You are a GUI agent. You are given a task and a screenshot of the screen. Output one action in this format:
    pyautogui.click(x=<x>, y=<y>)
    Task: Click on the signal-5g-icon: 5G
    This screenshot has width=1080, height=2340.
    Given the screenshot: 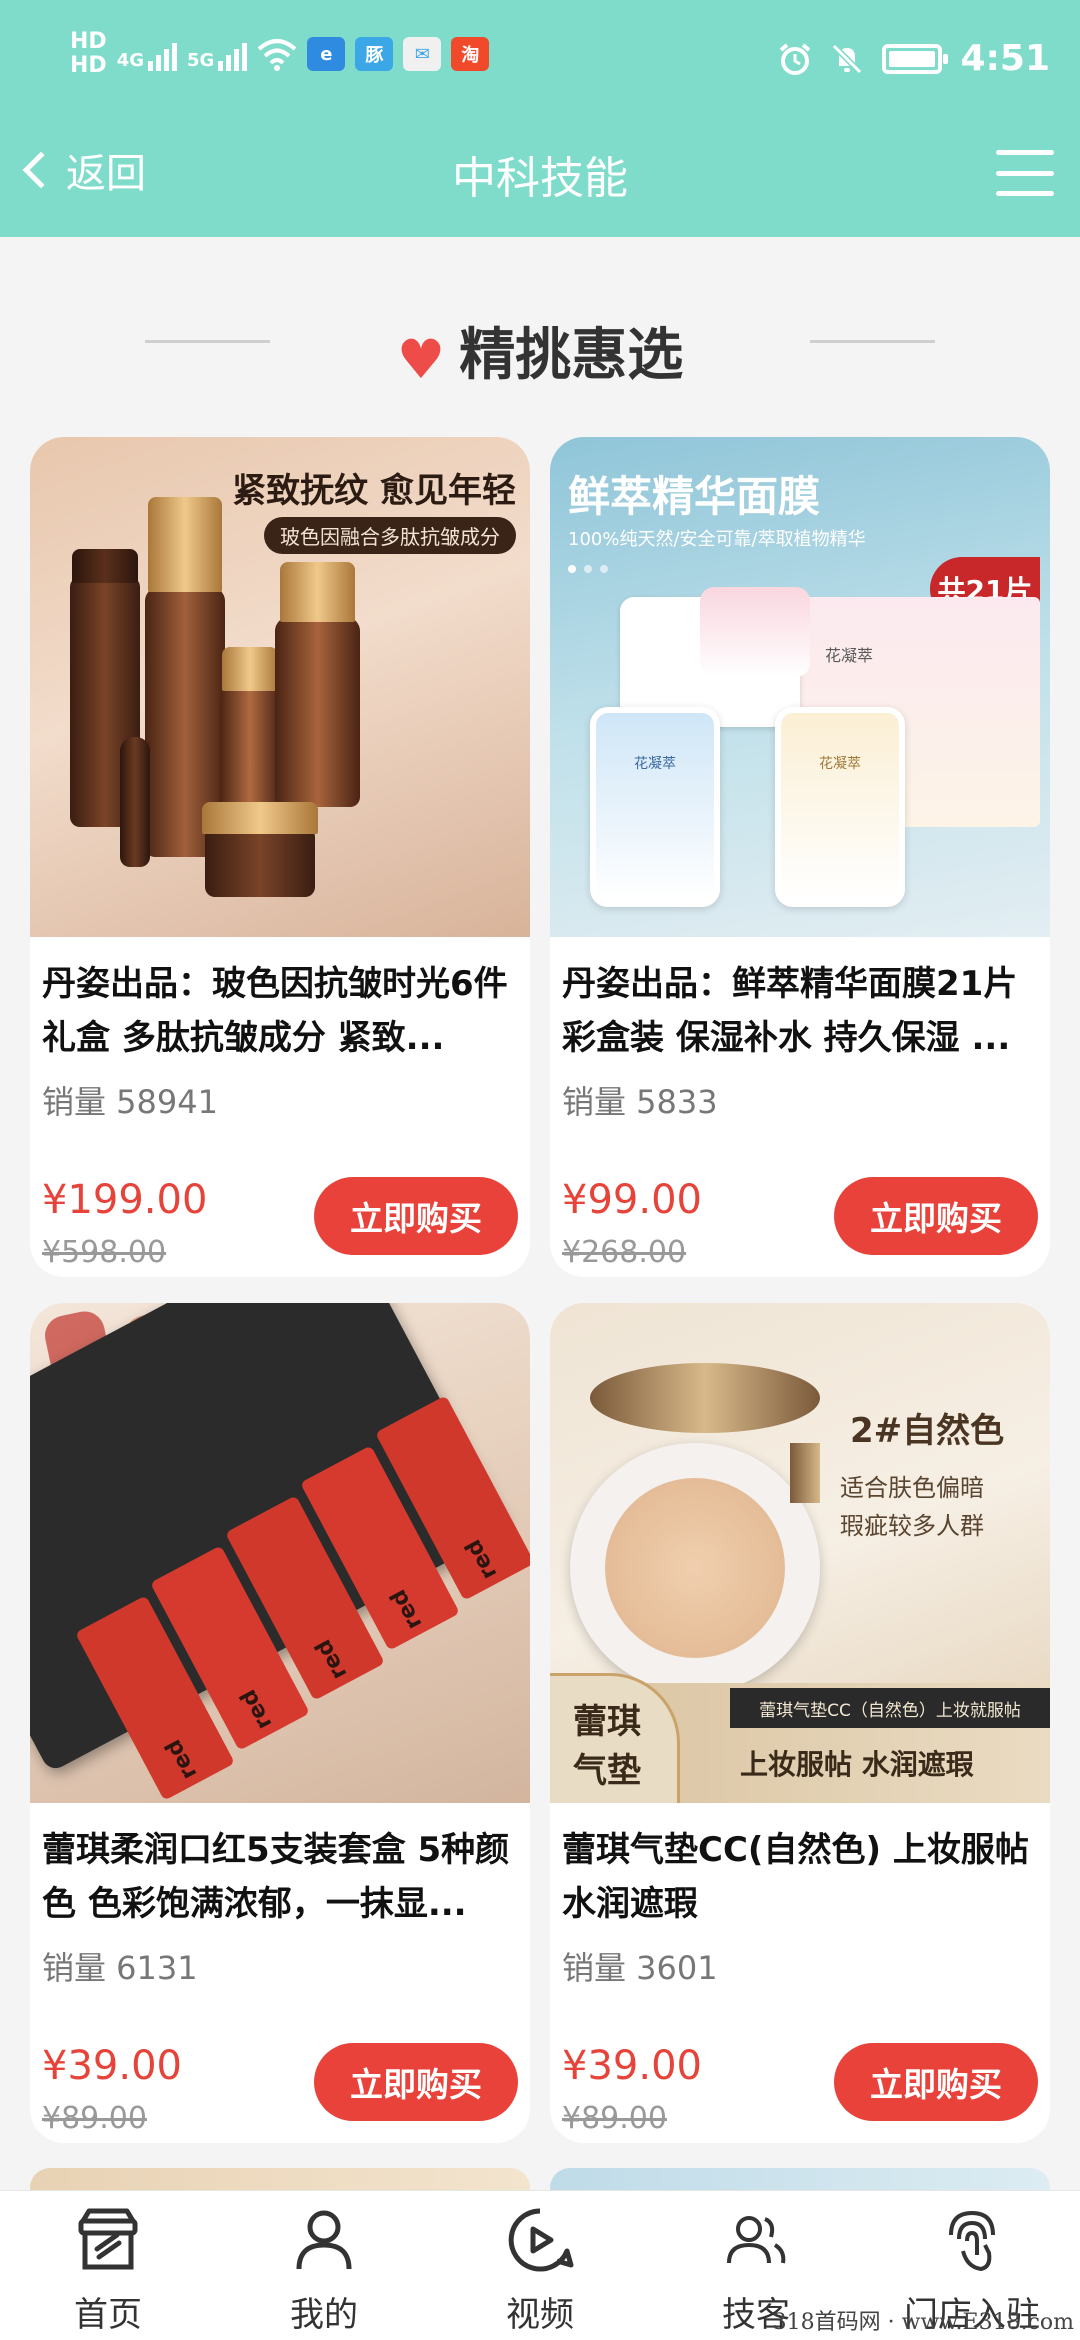 What is the action you would take?
    pyautogui.click(x=217, y=54)
    